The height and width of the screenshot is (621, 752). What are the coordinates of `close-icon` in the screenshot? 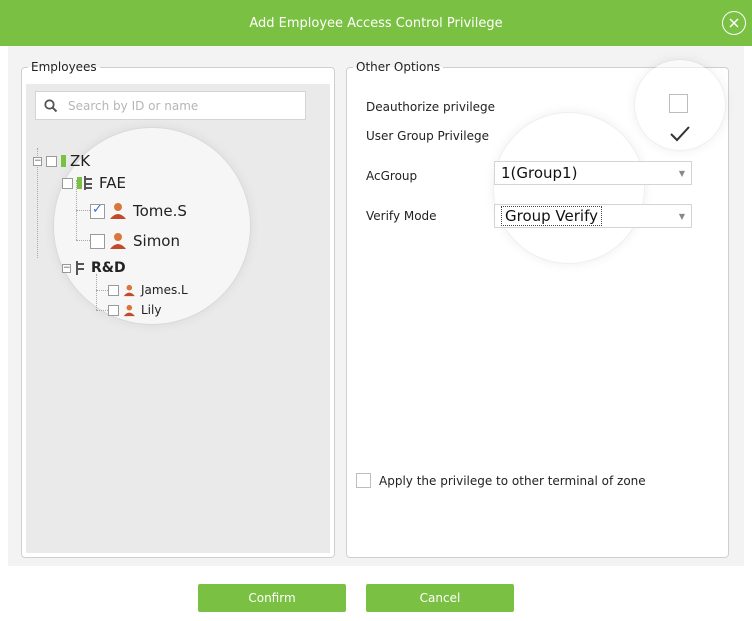 It's located at (734, 23).